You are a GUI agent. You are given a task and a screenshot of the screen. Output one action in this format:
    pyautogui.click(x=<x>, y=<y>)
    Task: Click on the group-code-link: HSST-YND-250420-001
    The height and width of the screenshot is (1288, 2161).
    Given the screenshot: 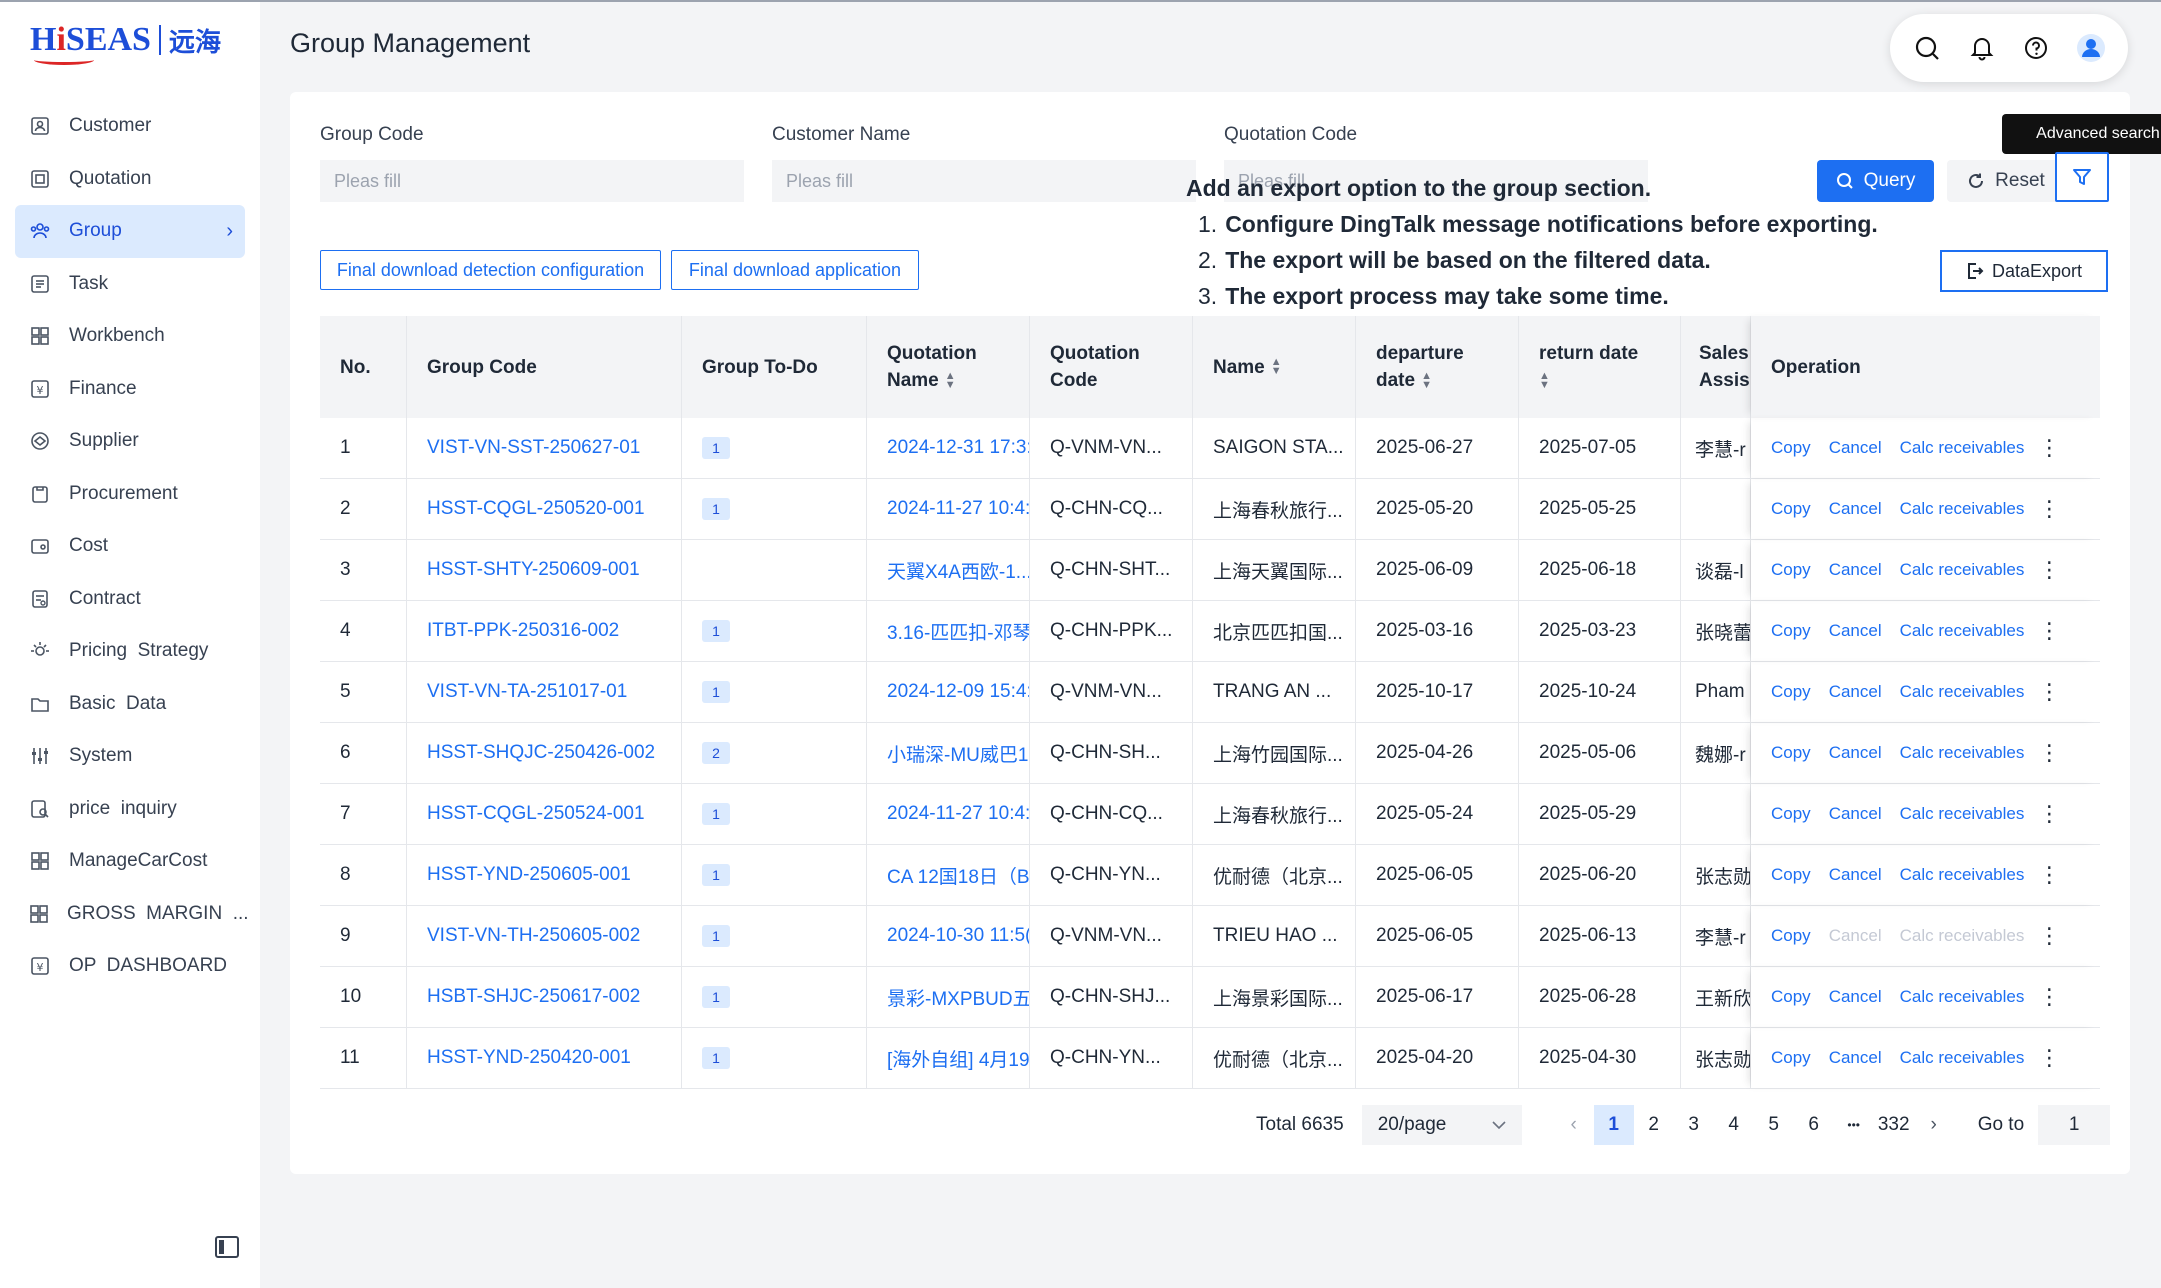 What is the action you would take?
    pyautogui.click(x=529, y=1058)
    